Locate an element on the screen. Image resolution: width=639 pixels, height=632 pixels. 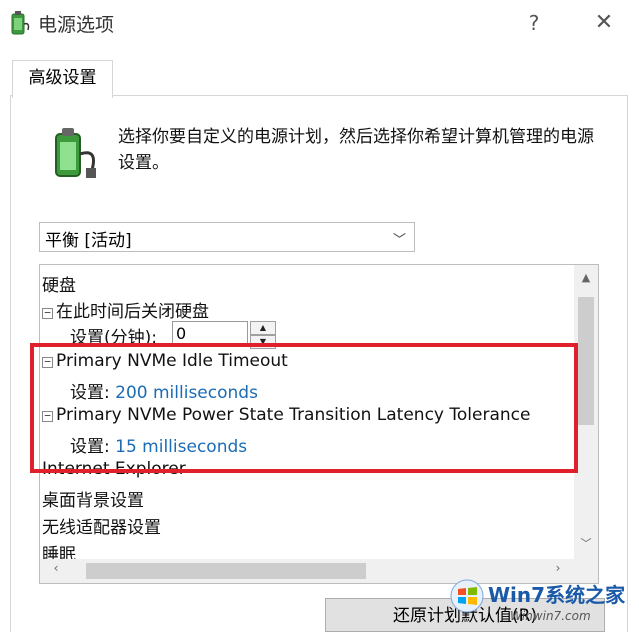
spinner-down-icon: ▼ is located at coordinates (263, 342).